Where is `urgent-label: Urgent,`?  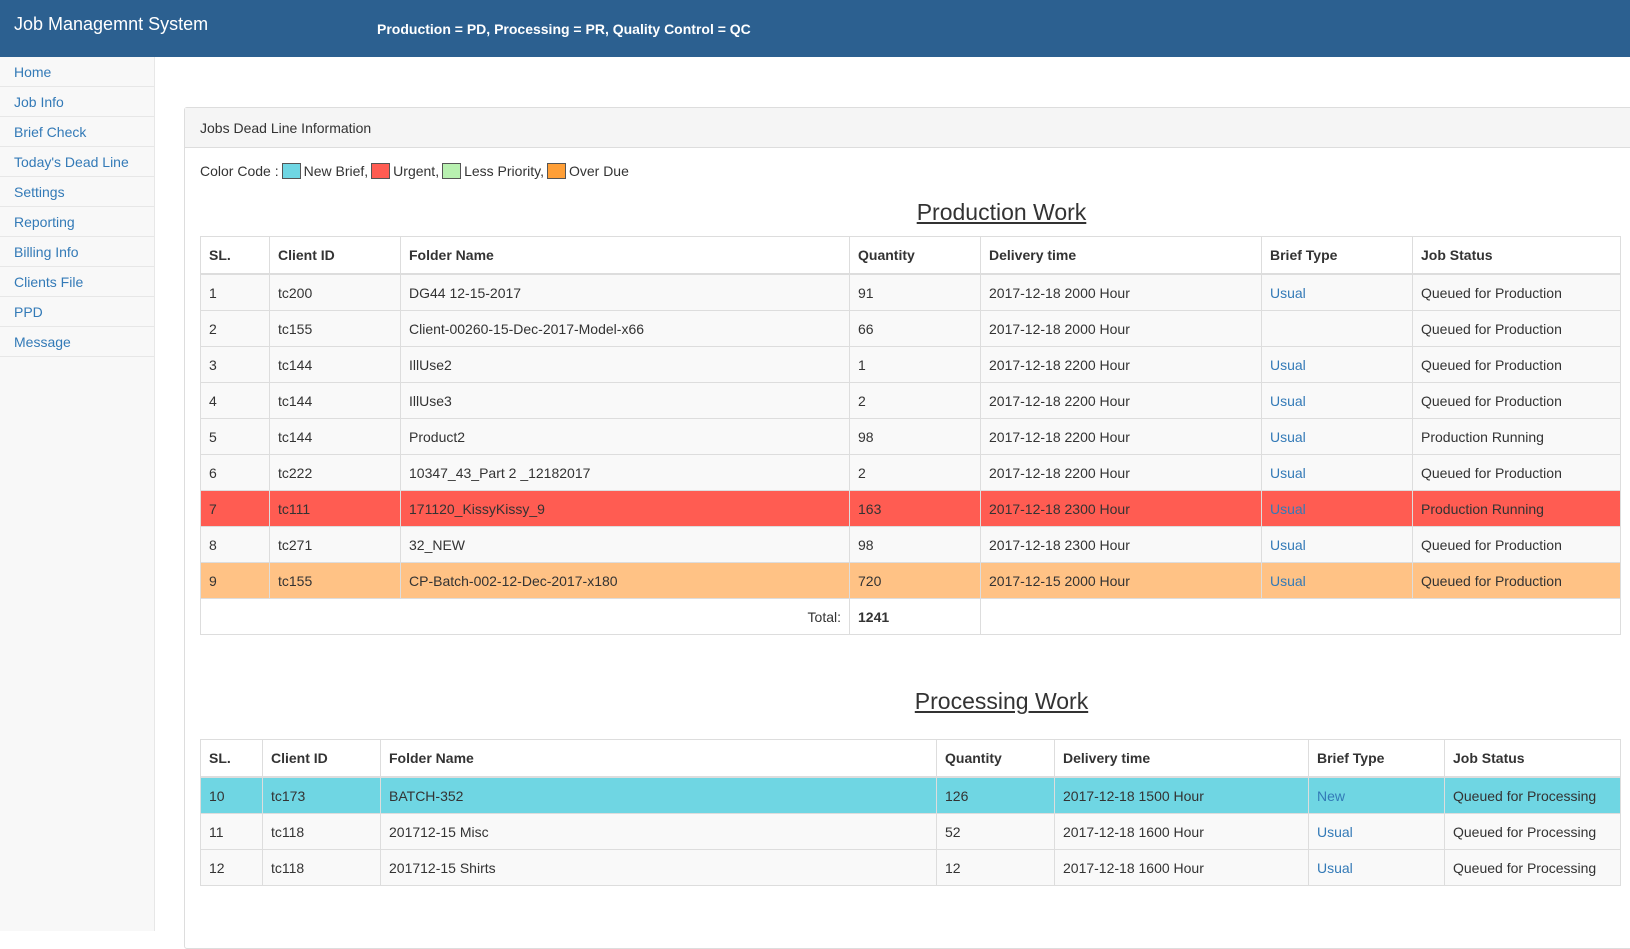
urgent-label: Urgent, is located at coordinates (416, 171).